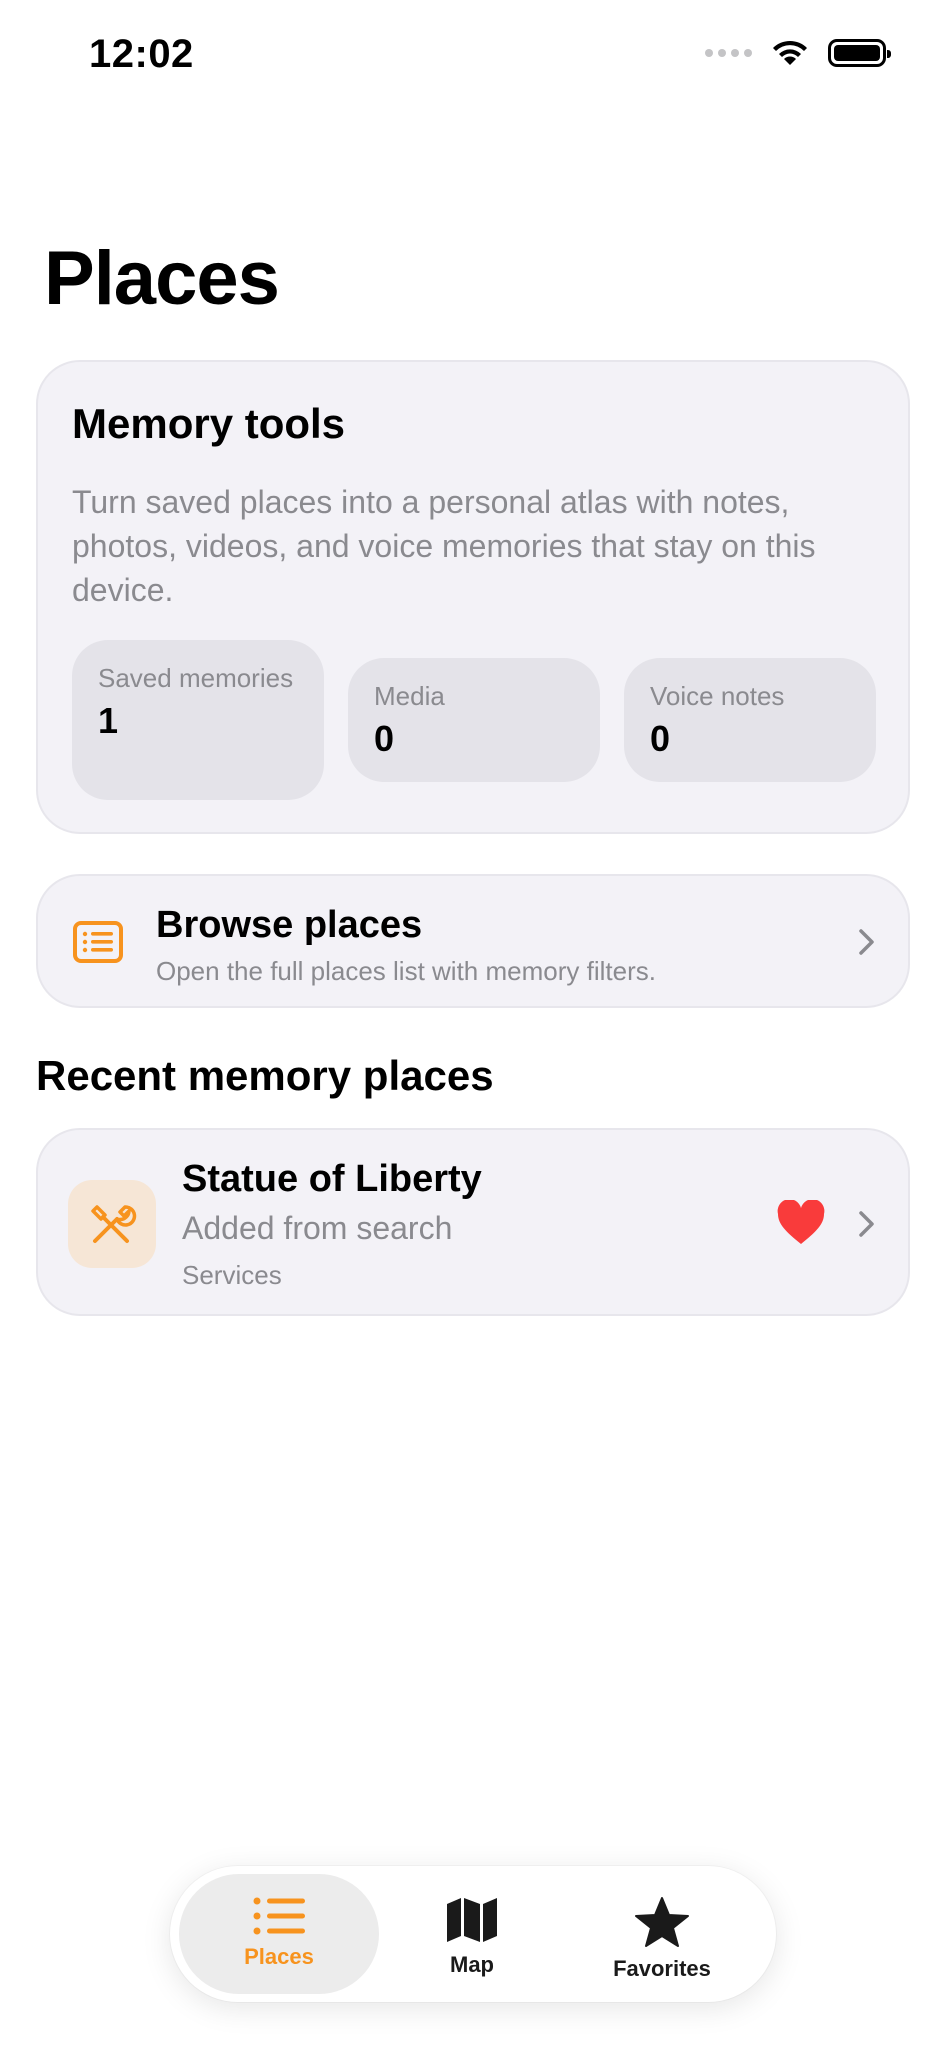 Image resolution: width=946 pixels, height=2048 pixels. Describe the element at coordinates (801, 1223) in the screenshot. I see `favorite-heart-icon` at that location.